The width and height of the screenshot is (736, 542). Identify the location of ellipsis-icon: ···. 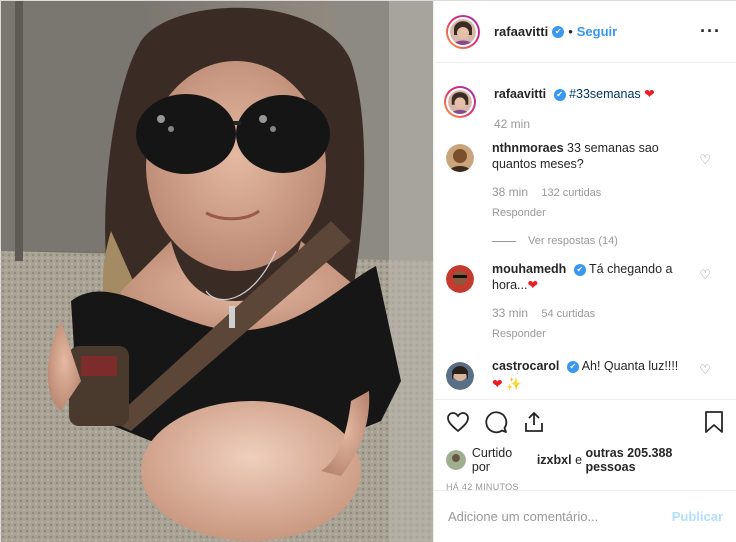
(710, 31).